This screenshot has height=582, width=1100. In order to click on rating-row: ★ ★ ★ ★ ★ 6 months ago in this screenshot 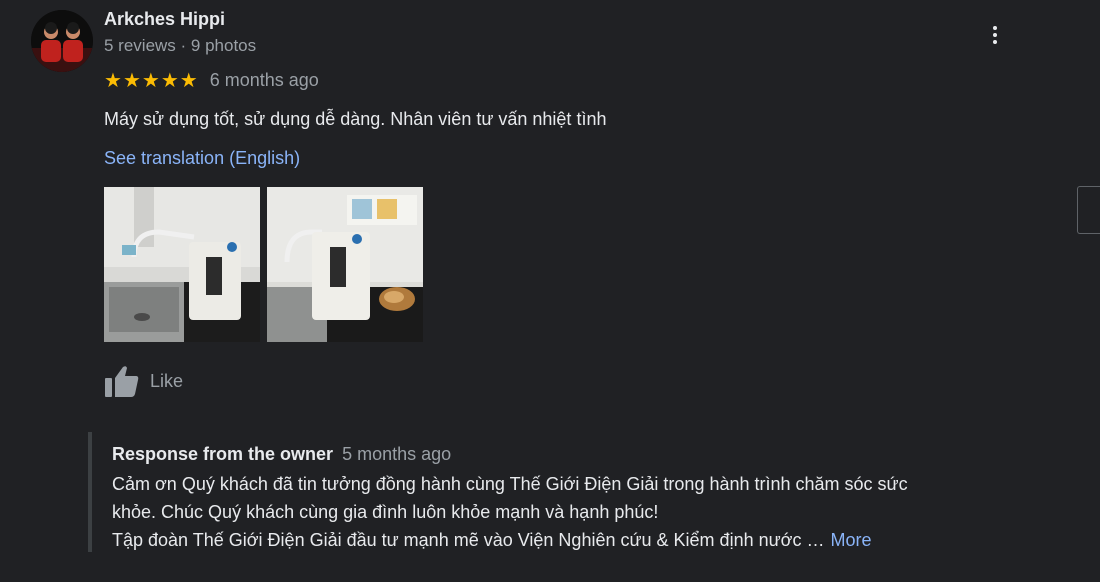, I will do `click(211, 80)`.